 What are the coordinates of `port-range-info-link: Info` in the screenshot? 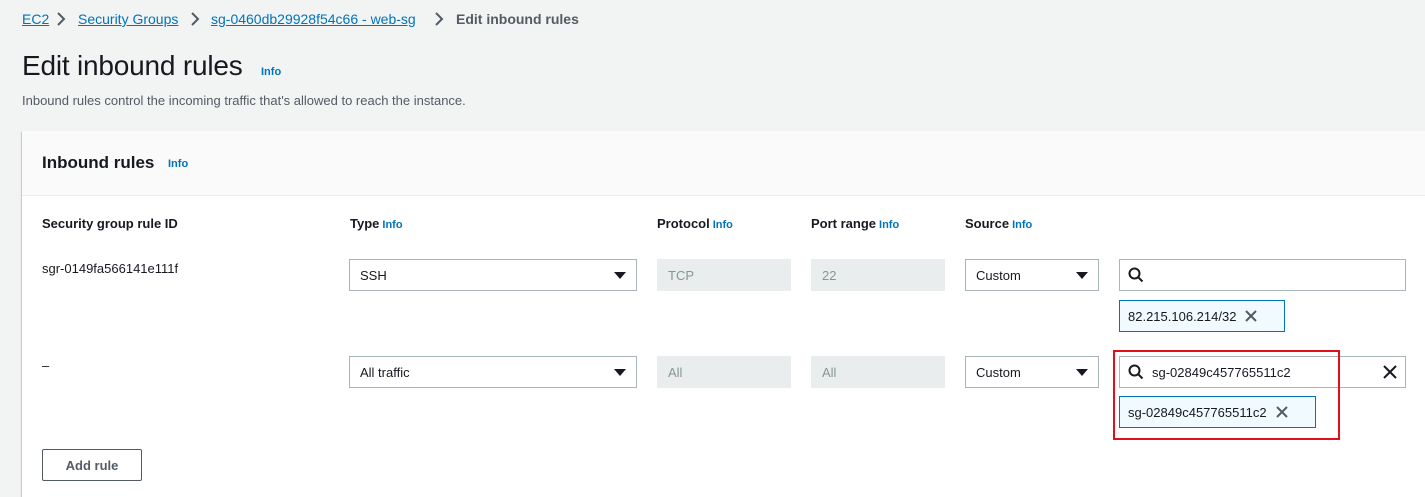 It's located at (889, 225).